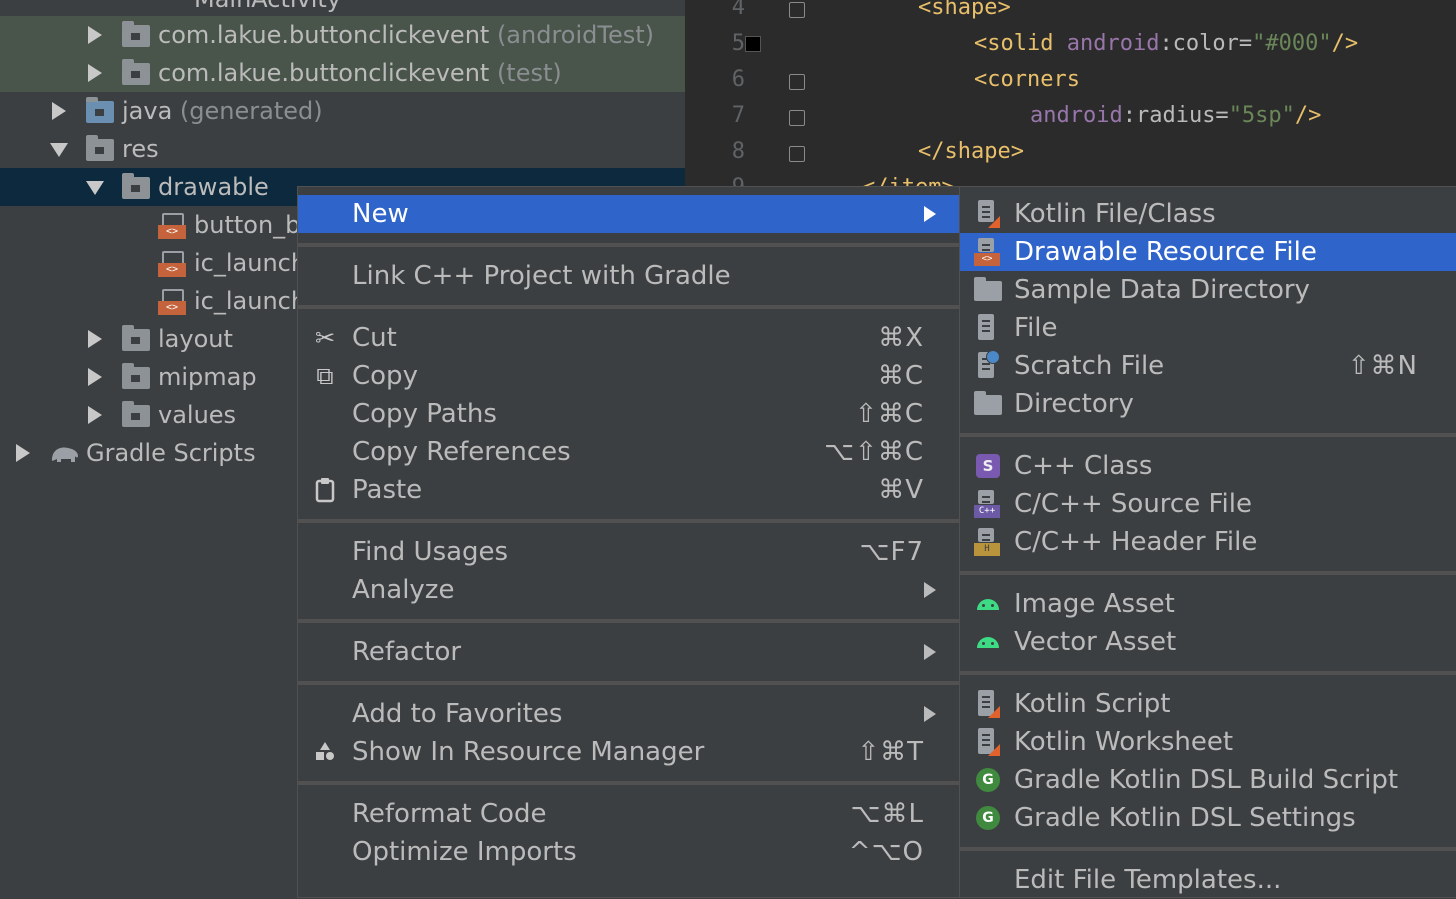  What do you see at coordinates (403, 590) in the screenshot?
I see `menu-item-label: Analyze` at bounding box center [403, 590].